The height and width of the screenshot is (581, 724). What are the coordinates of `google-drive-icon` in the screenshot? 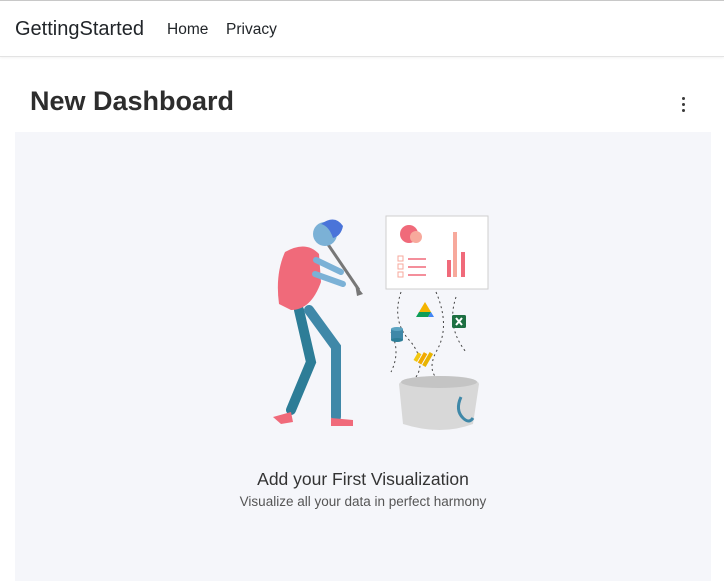 It's located at (425, 309).